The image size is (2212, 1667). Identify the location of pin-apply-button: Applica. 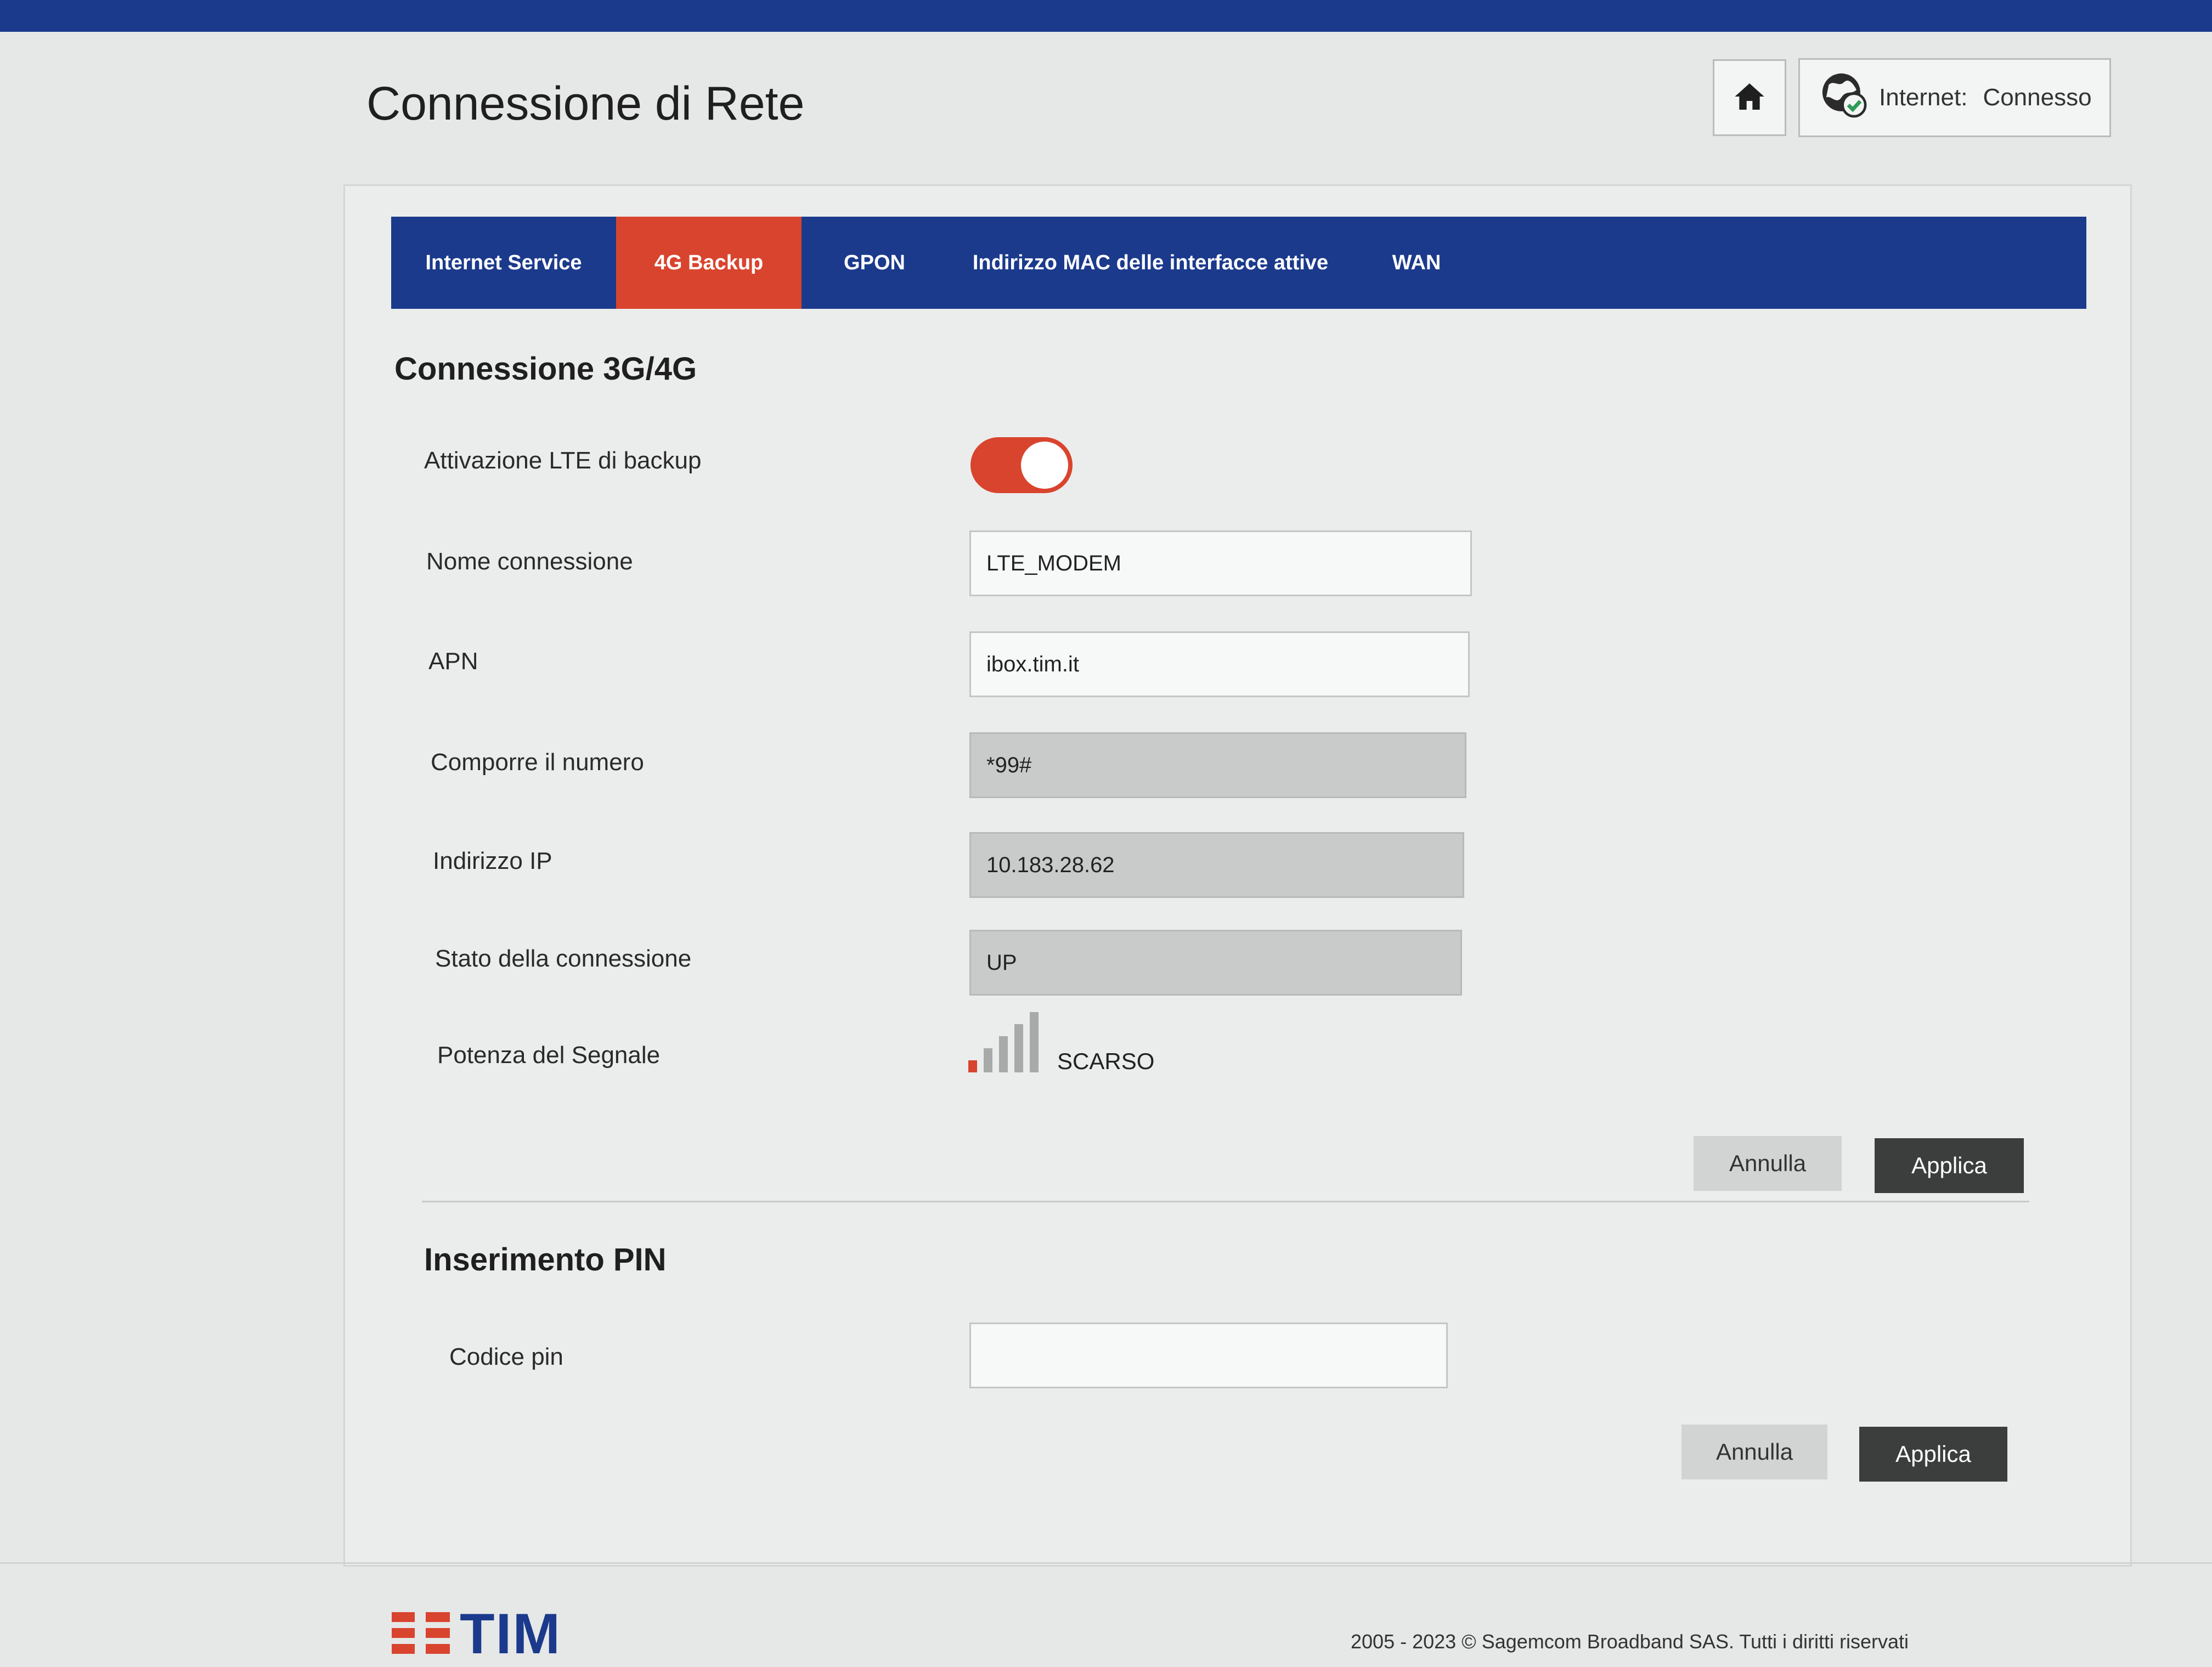
(1933, 1454).